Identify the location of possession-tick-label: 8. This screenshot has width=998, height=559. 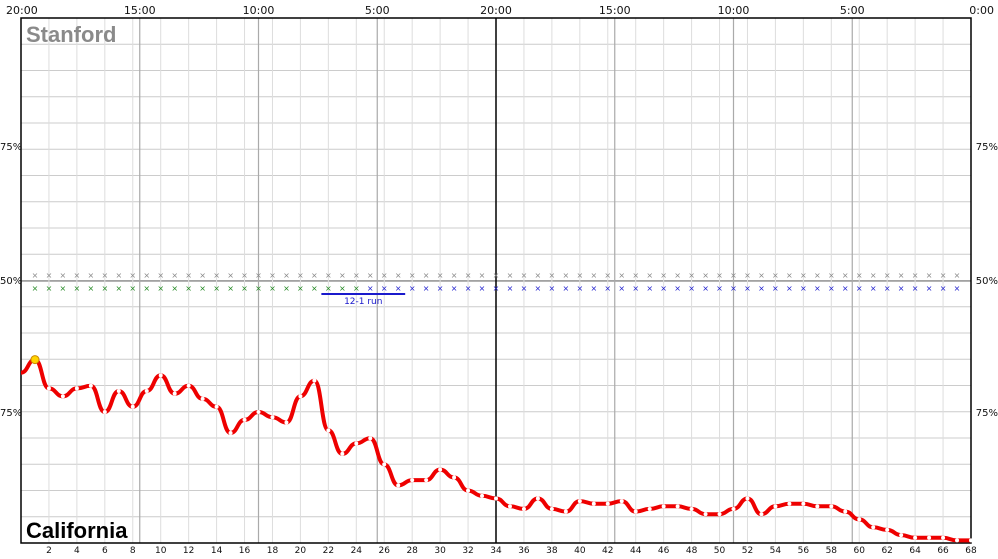
(133, 551).